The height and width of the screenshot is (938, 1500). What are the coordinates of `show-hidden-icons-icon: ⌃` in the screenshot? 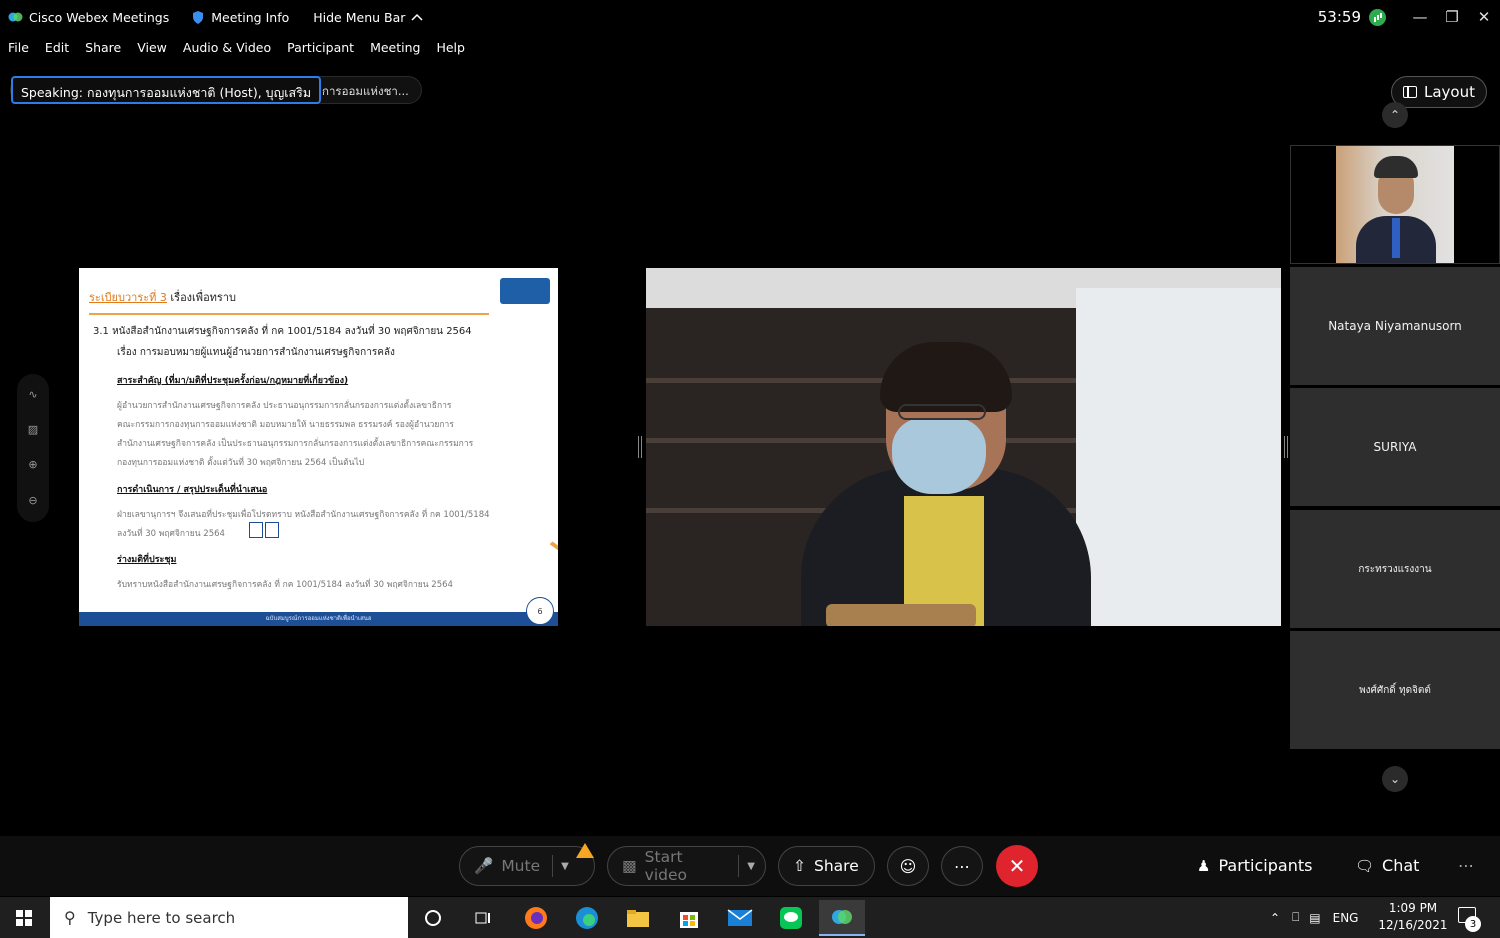 It's located at (1275, 918).